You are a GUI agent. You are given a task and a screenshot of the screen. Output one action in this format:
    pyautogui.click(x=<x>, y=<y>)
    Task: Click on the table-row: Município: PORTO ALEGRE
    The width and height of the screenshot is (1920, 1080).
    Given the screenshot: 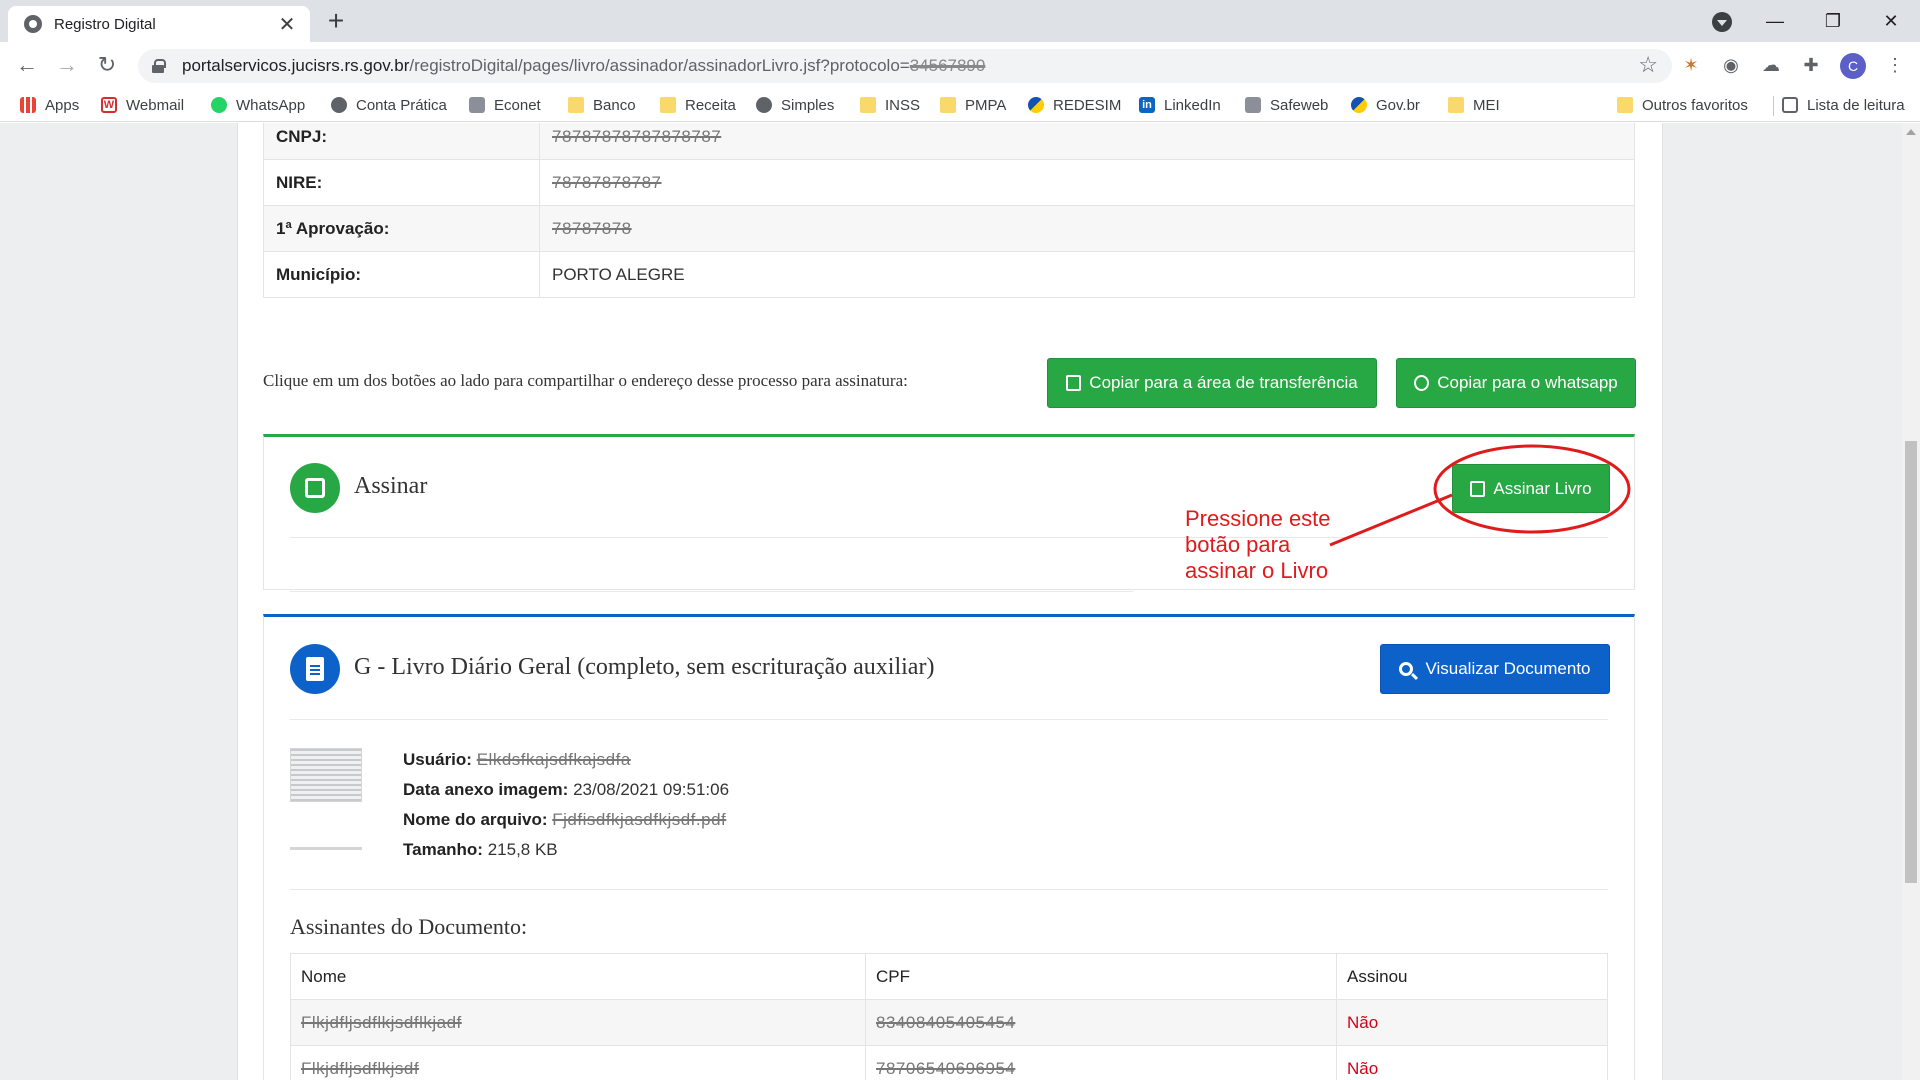 What is the action you would take?
    pyautogui.click(x=949, y=274)
    